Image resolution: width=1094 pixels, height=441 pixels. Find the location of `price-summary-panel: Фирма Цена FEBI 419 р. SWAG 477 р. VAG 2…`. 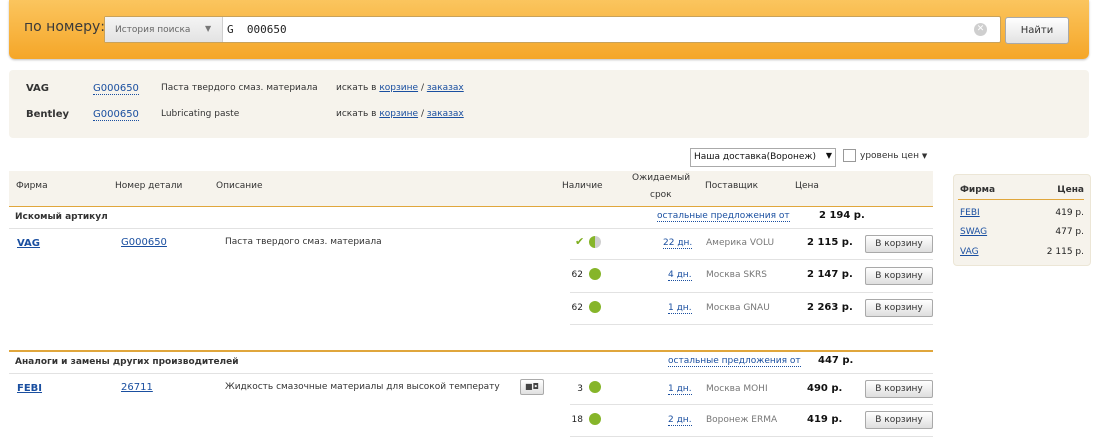

price-summary-panel: Фирма Цена FEBI 419 р. SWAG 477 р. VAG 2… is located at coordinates (1022, 220).